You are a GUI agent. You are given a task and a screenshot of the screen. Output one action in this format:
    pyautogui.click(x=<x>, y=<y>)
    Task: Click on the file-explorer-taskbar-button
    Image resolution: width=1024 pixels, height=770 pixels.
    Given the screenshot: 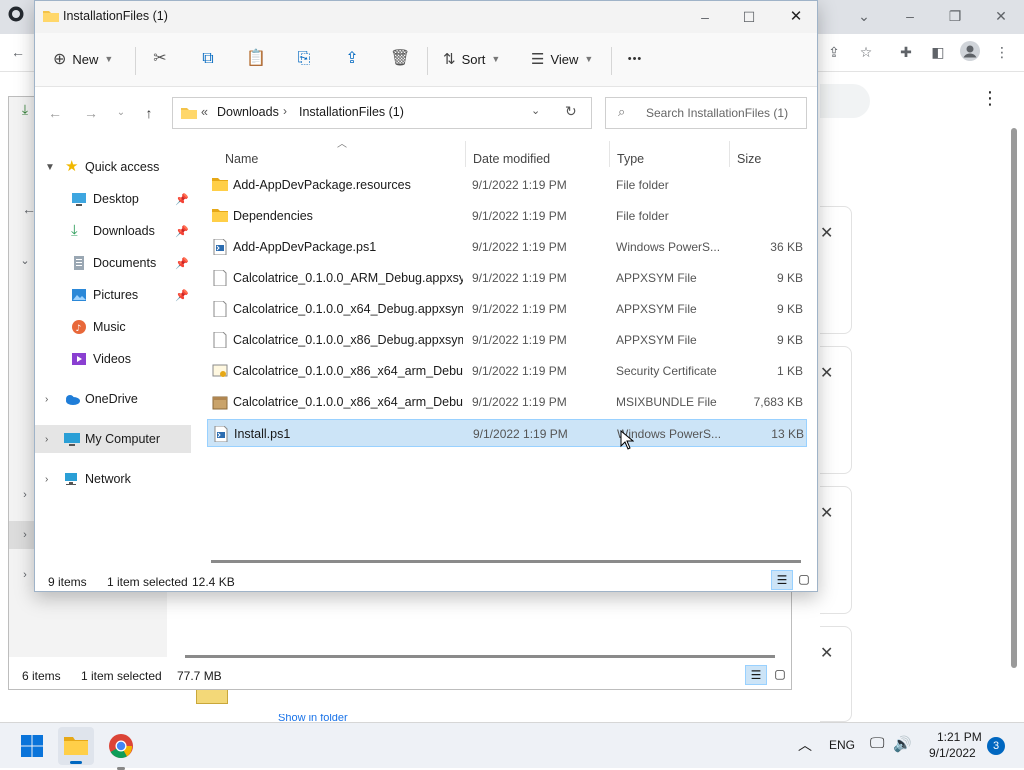 What is the action you would take?
    pyautogui.click(x=76, y=746)
    